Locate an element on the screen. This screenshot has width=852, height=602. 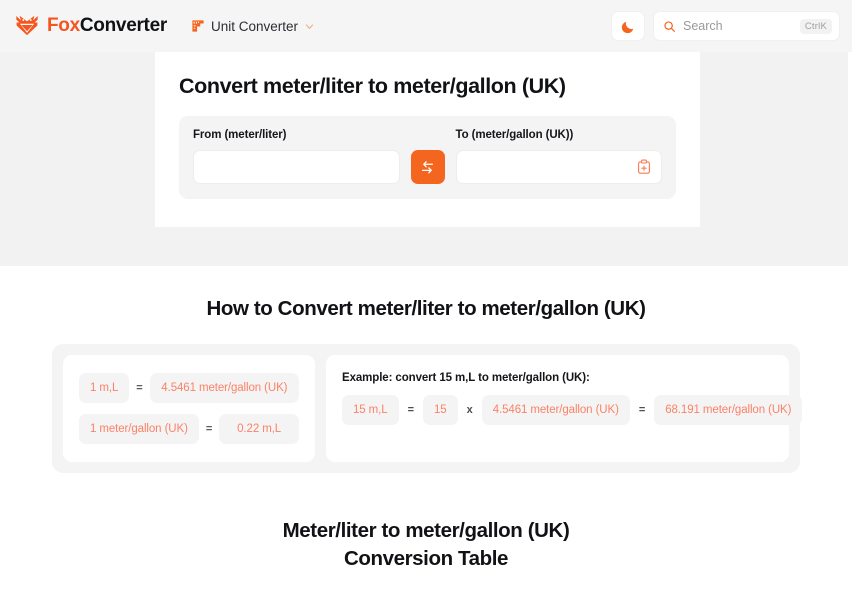
theme-toggle-button is located at coordinates (628, 26).